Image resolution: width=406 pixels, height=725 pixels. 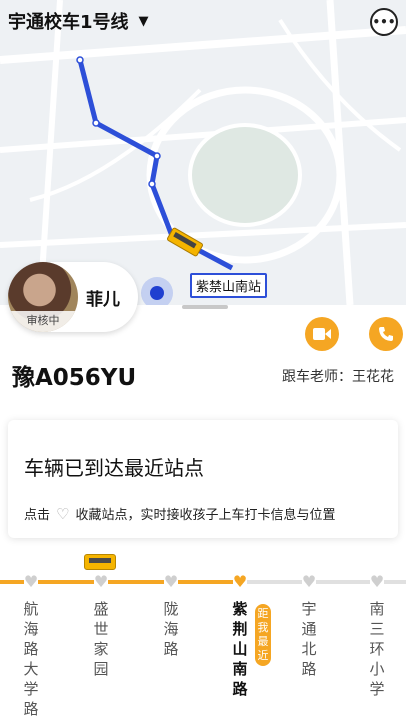 What do you see at coordinates (338, 377) in the screenshot?
I see `teacher-info: 跟车老师：王花花` at bounding box center [338, 377].